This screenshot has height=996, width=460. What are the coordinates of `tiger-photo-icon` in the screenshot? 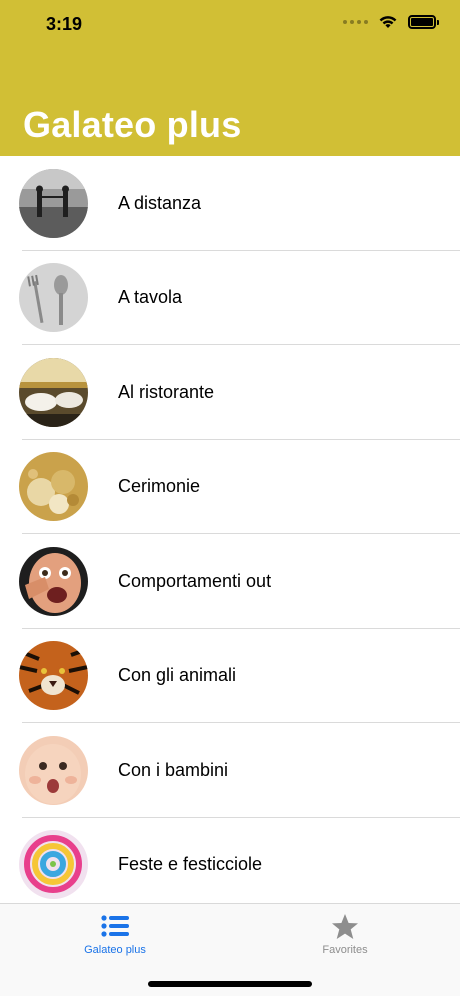 It's located at (53, 676).